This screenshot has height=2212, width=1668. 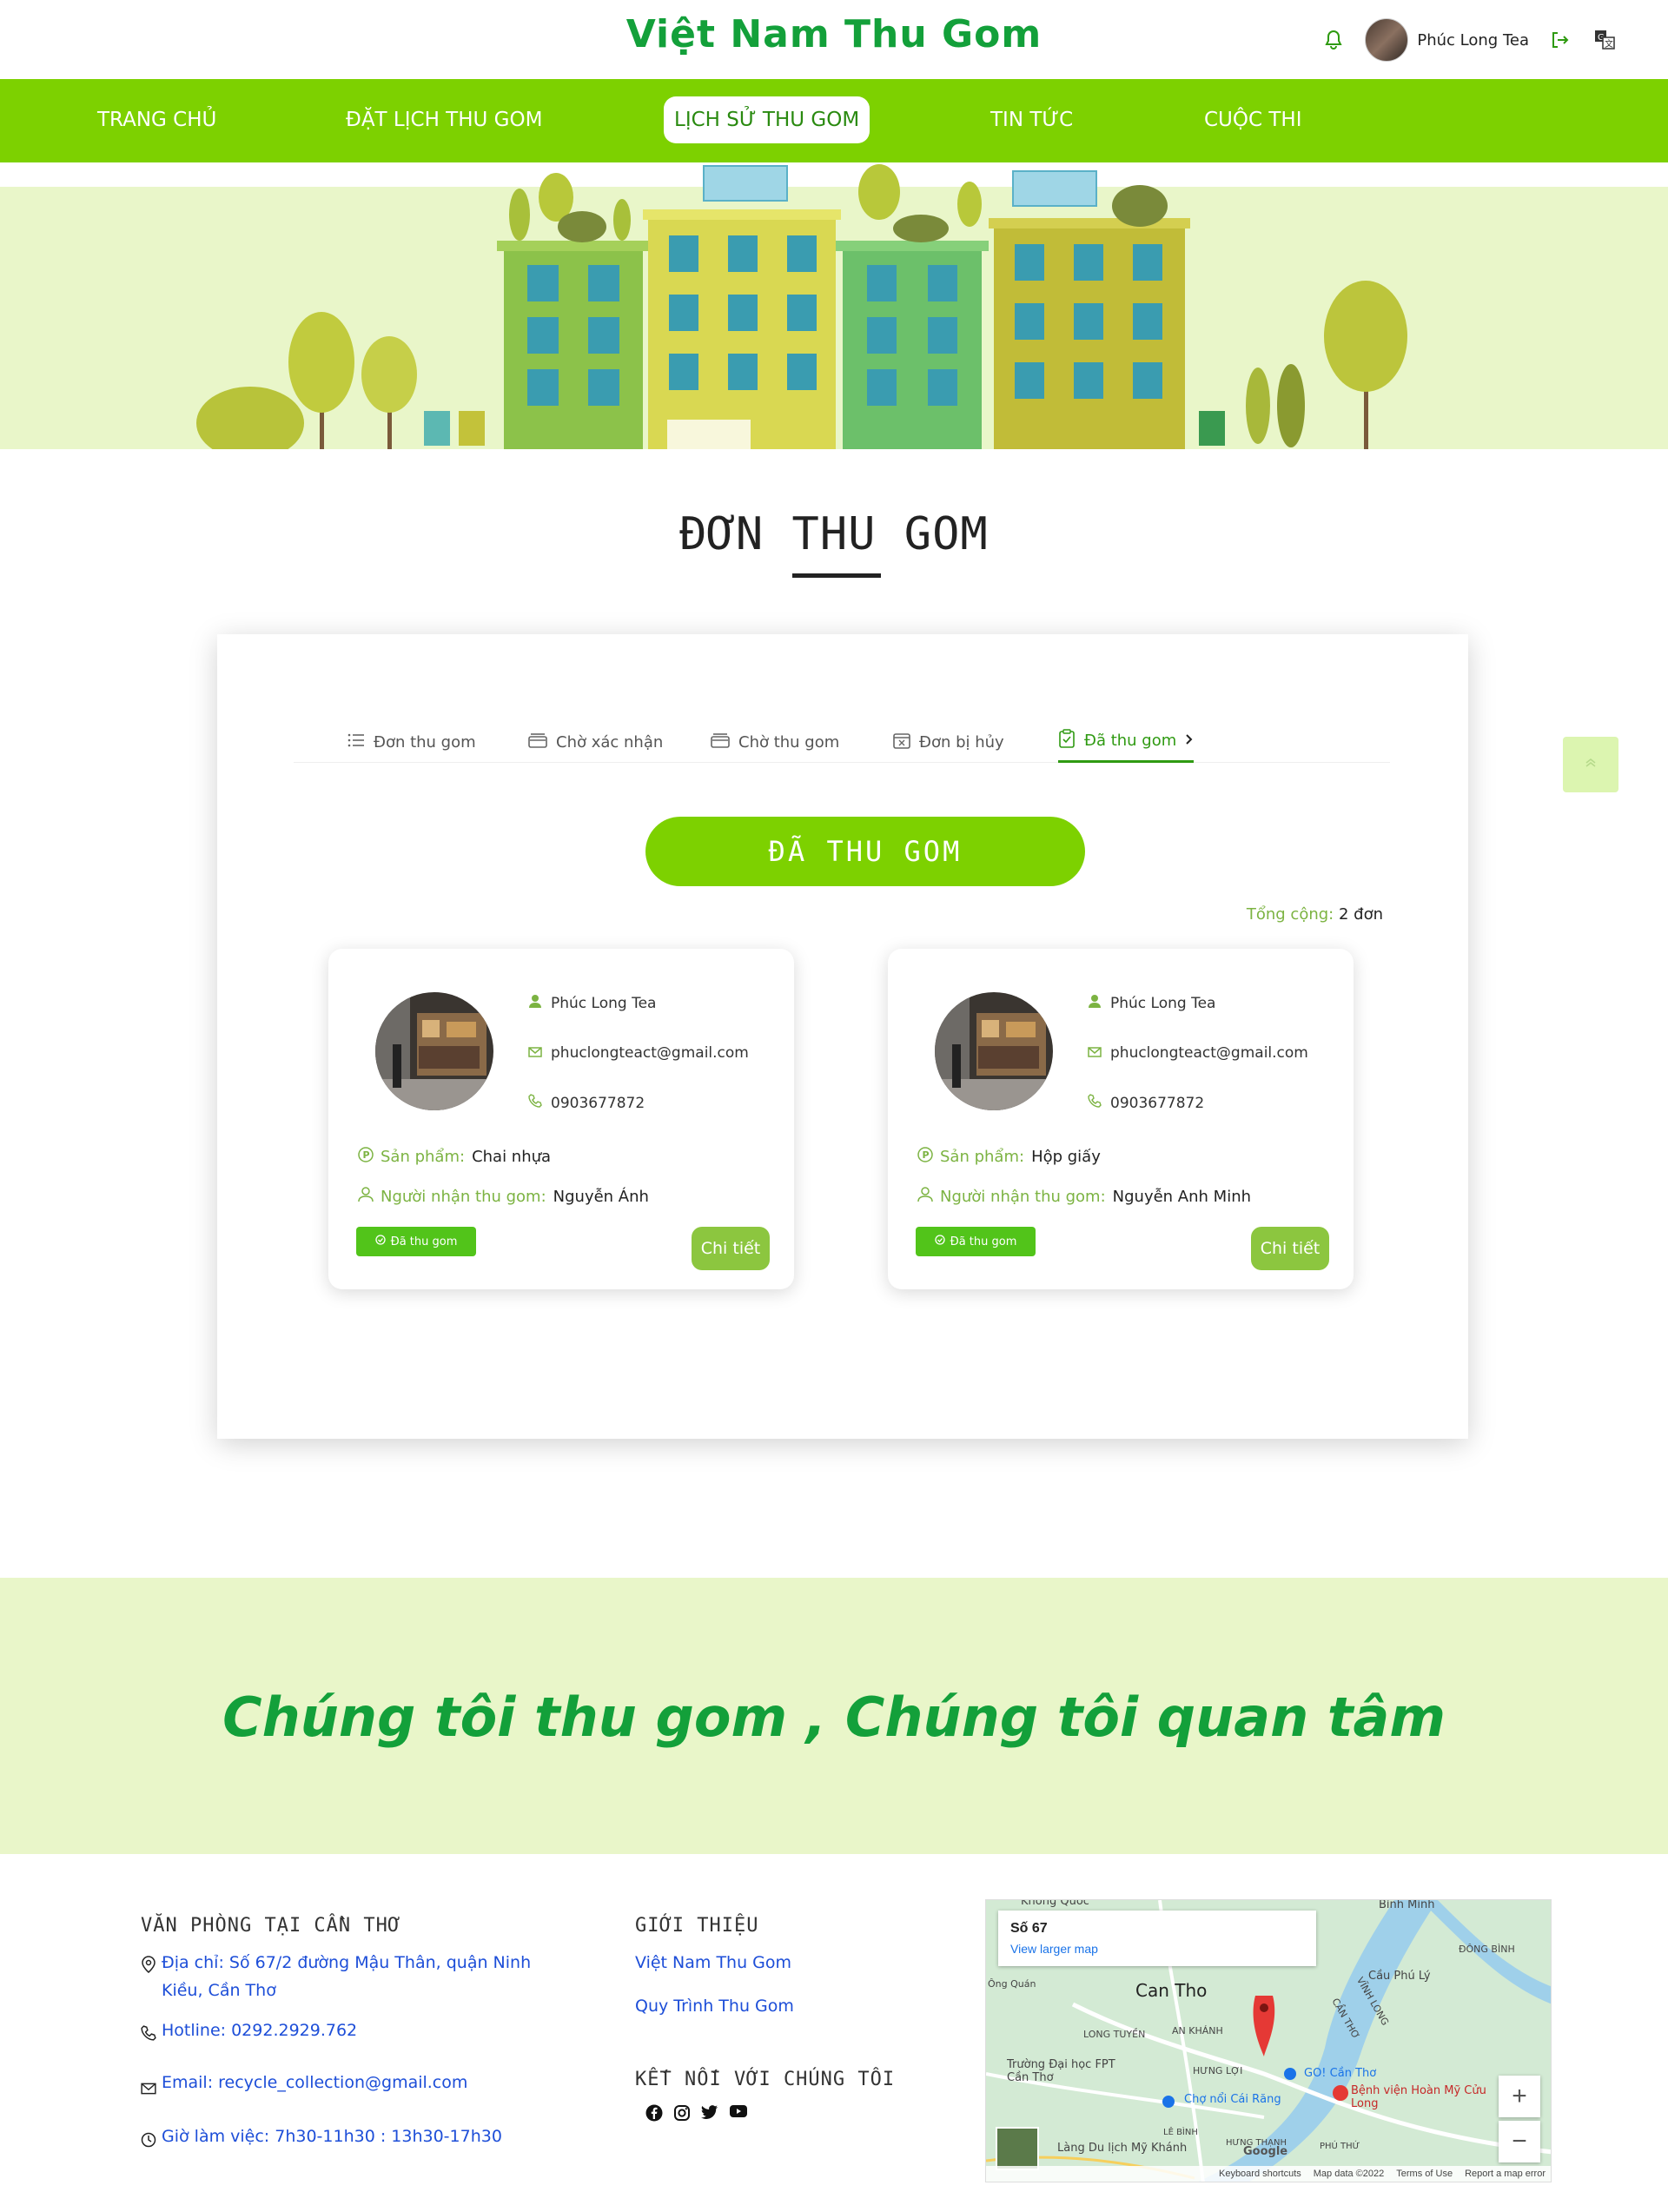 What do you see at coordinates (444, 120) in the screenshot?
I see `nav-item-schedule: ĐẶT LỊCH THU GOM` at bounding box center [444, 120].